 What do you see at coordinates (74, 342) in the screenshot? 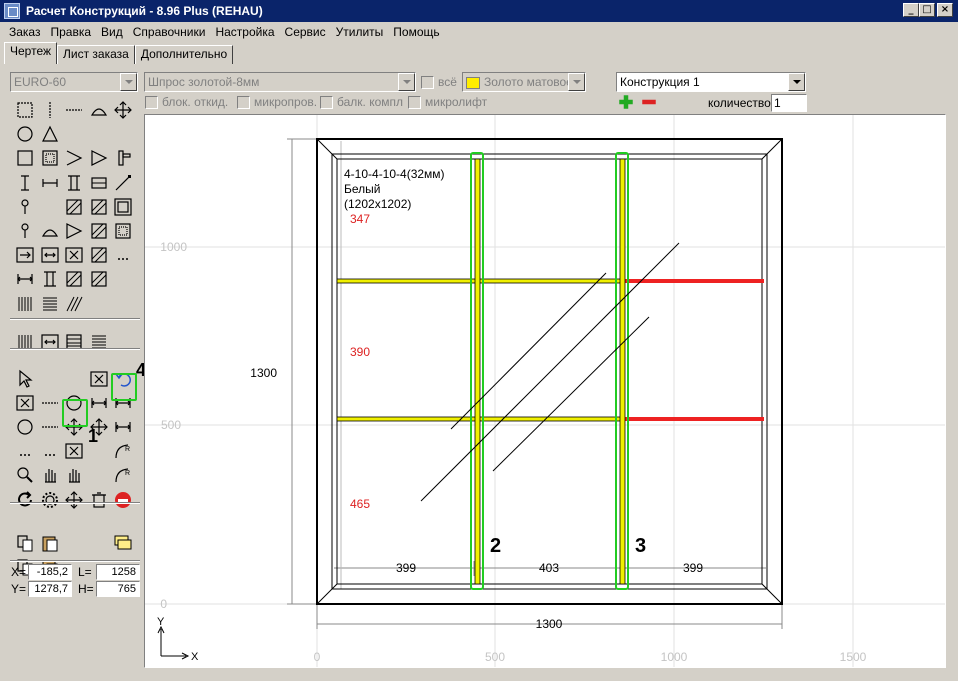
I see `grid-icon` at bounding box center [74, 342].